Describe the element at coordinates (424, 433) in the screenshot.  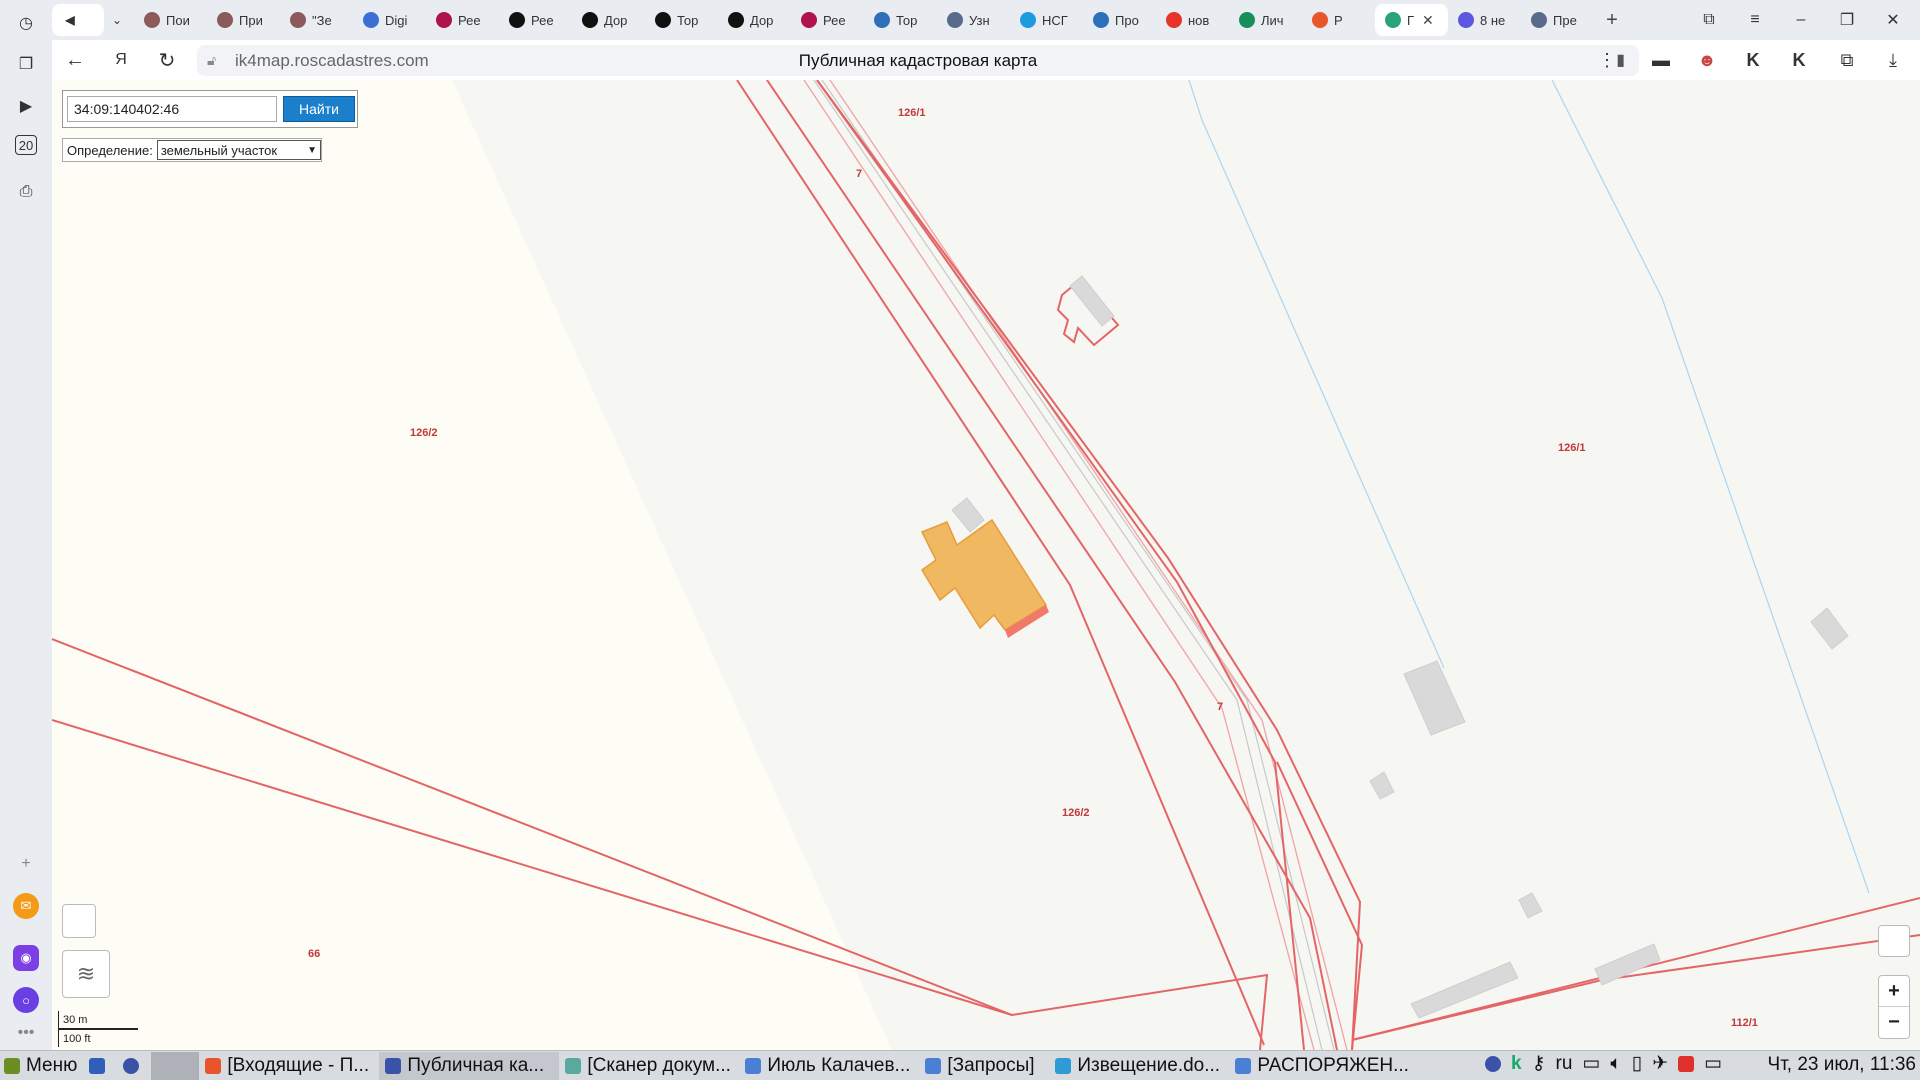
I see `parcel-label: 126/2` at that location.